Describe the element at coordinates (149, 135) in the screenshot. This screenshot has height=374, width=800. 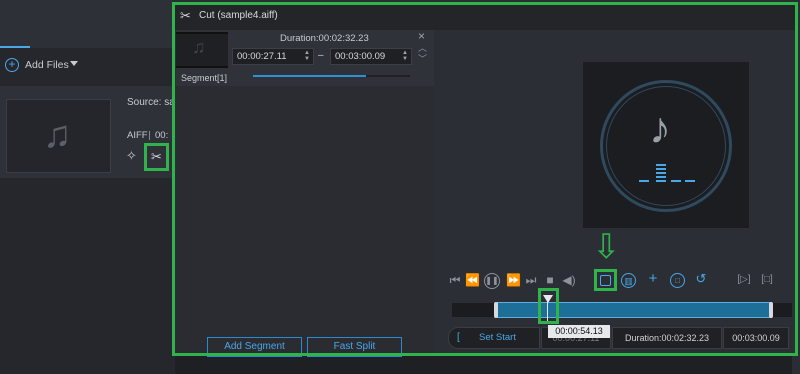
I see `separator` at that location.